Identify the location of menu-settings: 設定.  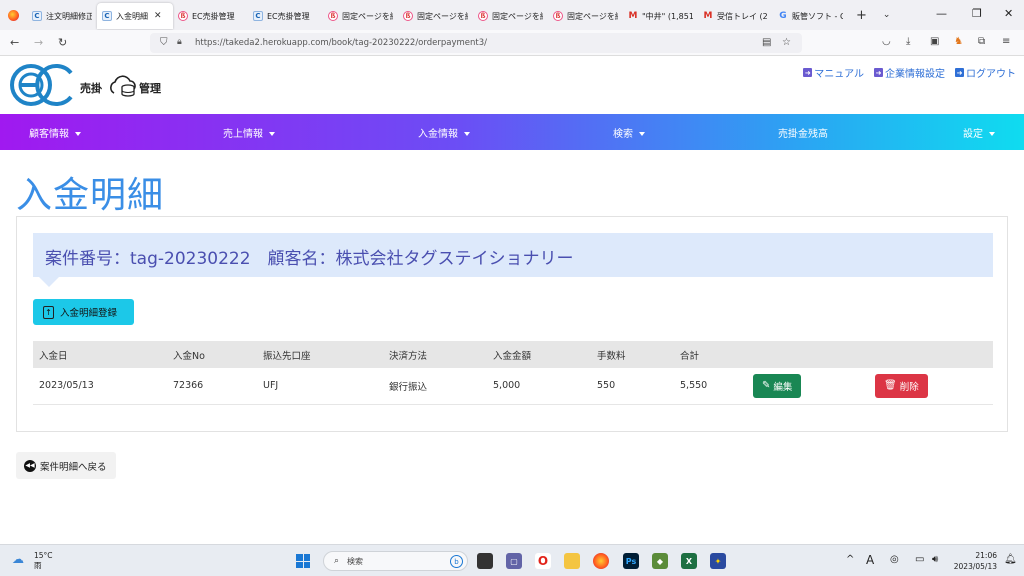
(979, 132).